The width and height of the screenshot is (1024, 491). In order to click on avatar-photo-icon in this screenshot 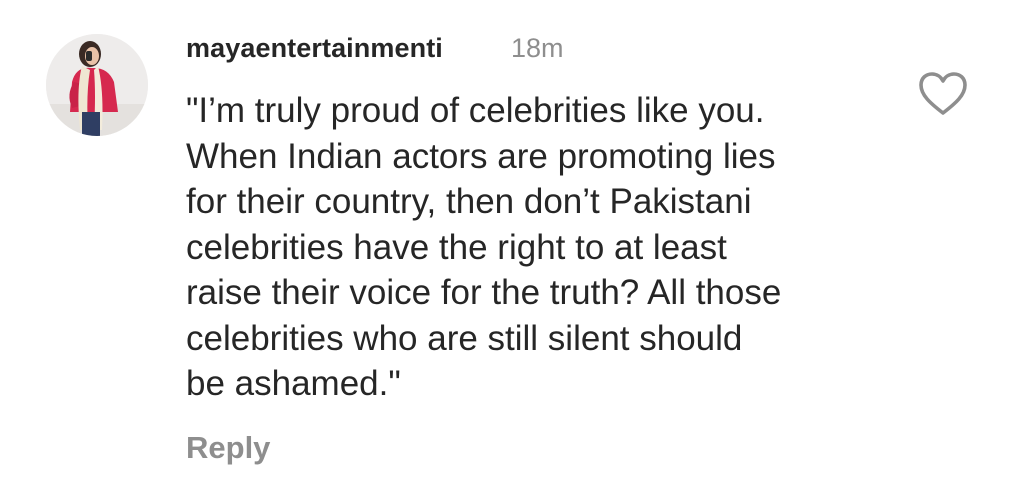, I will do `click(97, 85)`.